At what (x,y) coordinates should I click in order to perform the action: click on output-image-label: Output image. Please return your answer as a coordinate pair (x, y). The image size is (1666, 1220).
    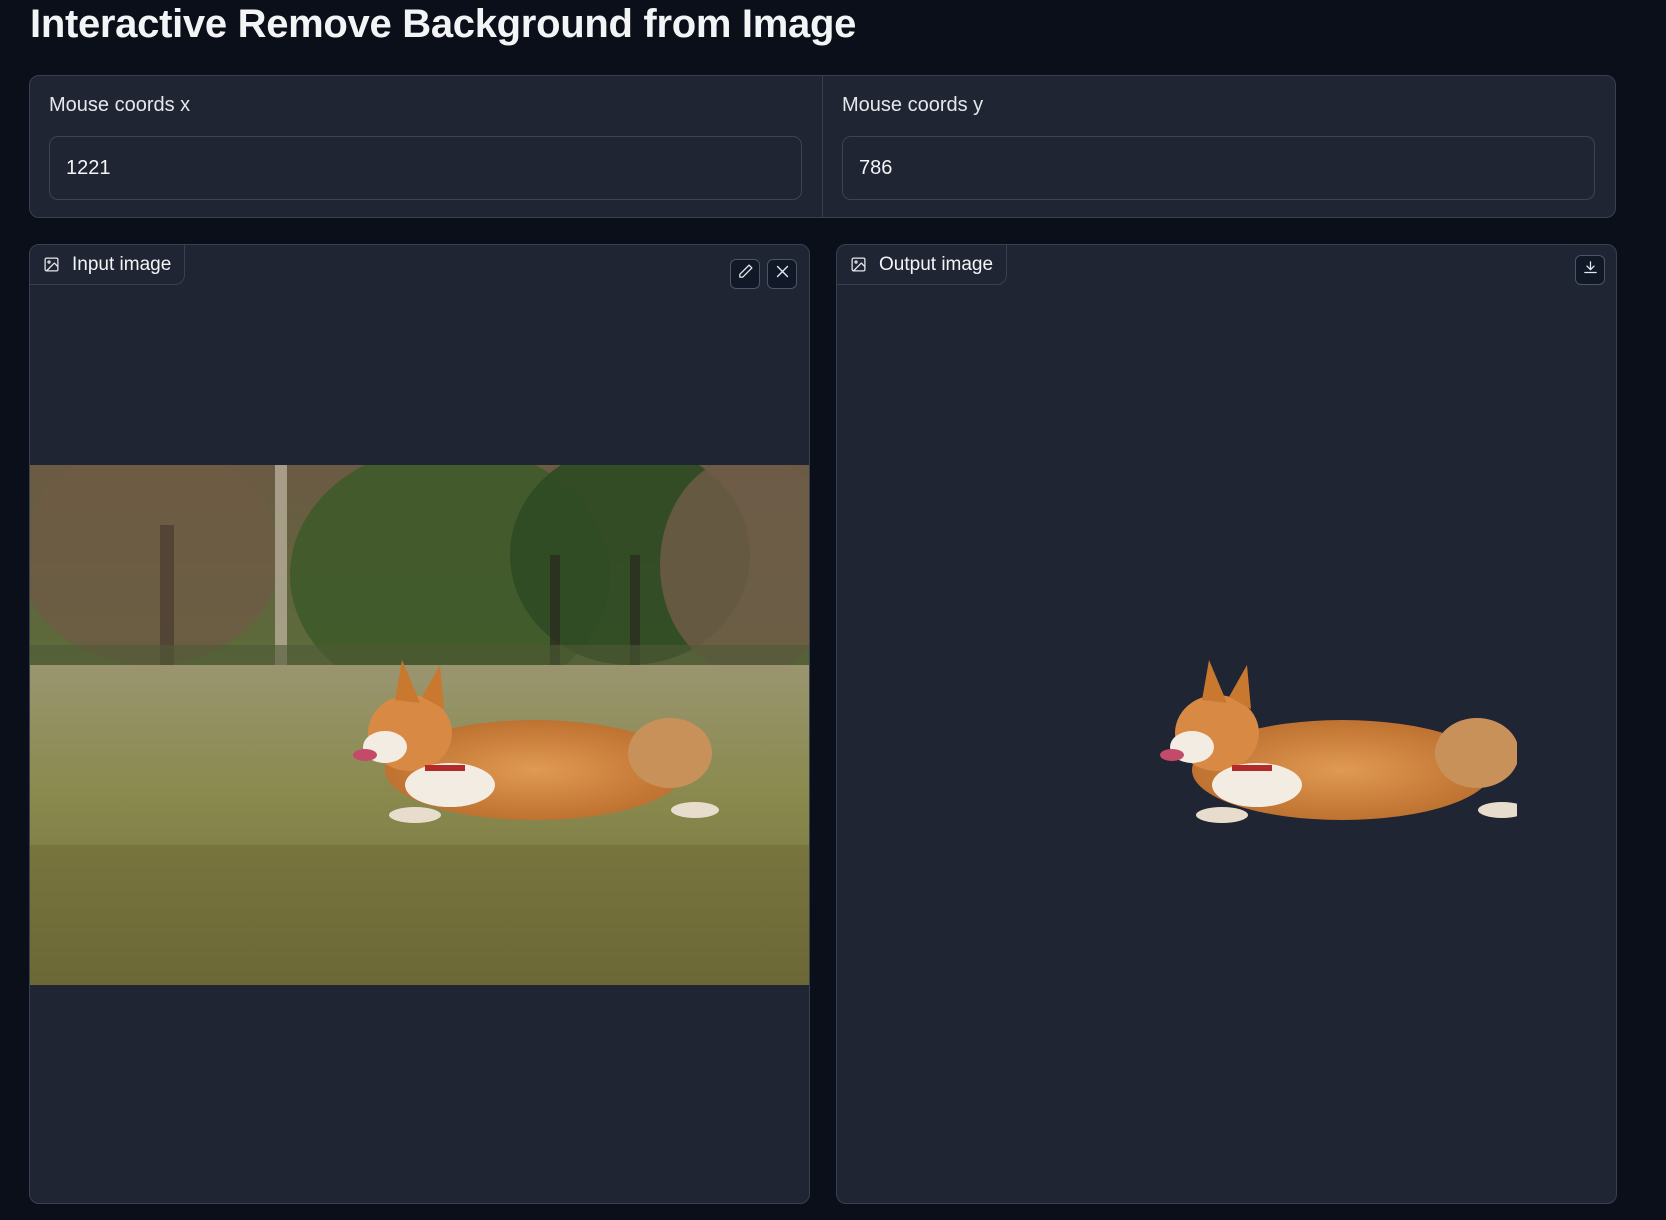
    Looking at the image, I should click on (936, 264).